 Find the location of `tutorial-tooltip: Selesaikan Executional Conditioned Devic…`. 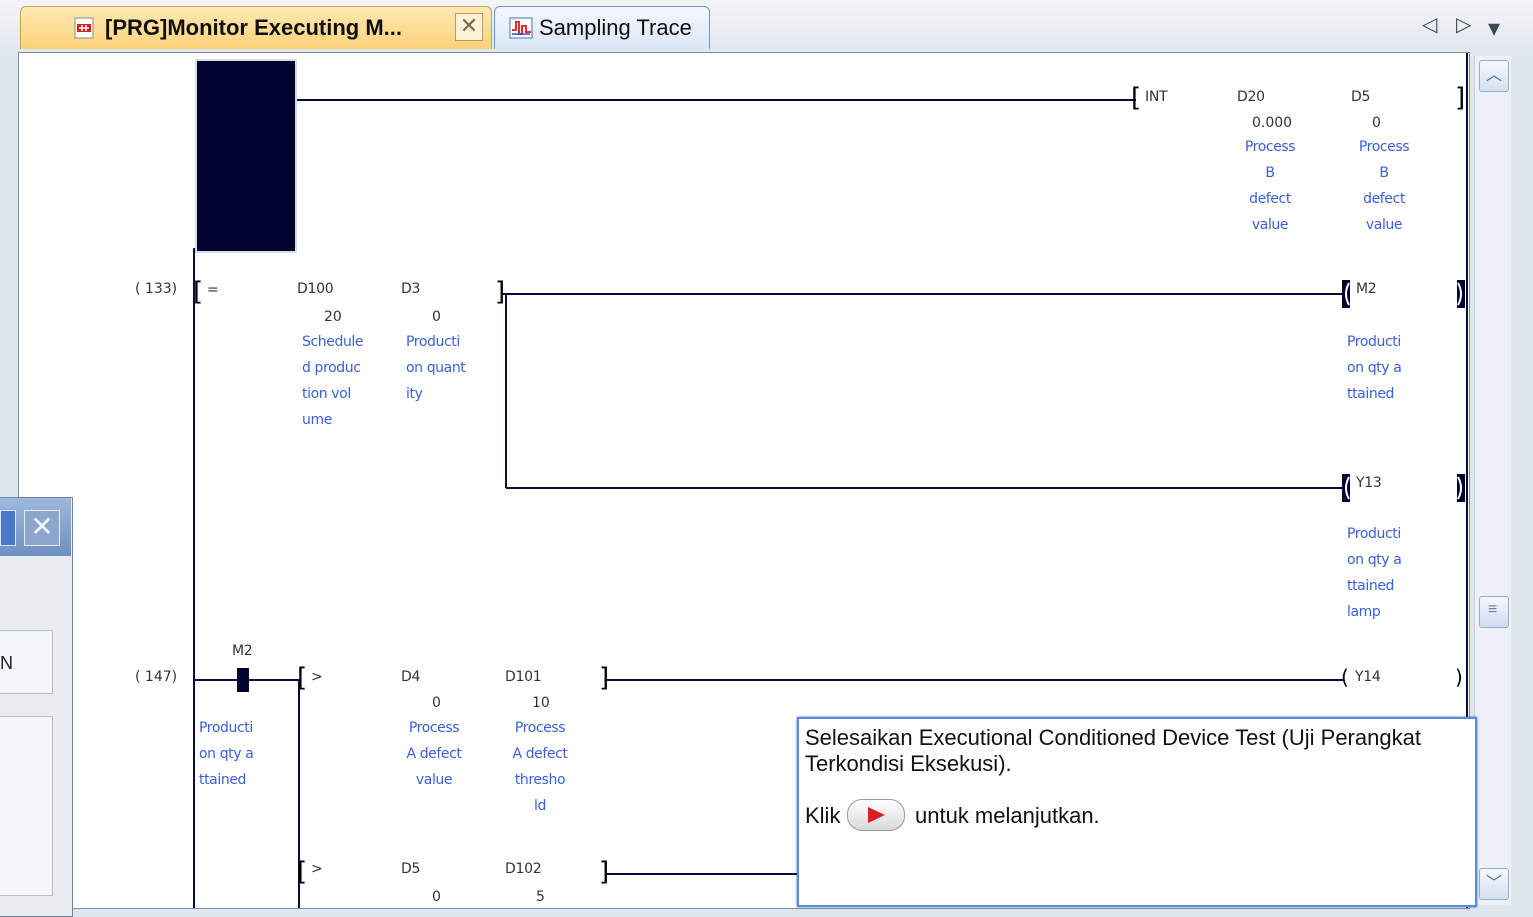

tutorial-tooltip: Selesaikan Executional Conditioned Devic… is located at coordinates (1137, 812).